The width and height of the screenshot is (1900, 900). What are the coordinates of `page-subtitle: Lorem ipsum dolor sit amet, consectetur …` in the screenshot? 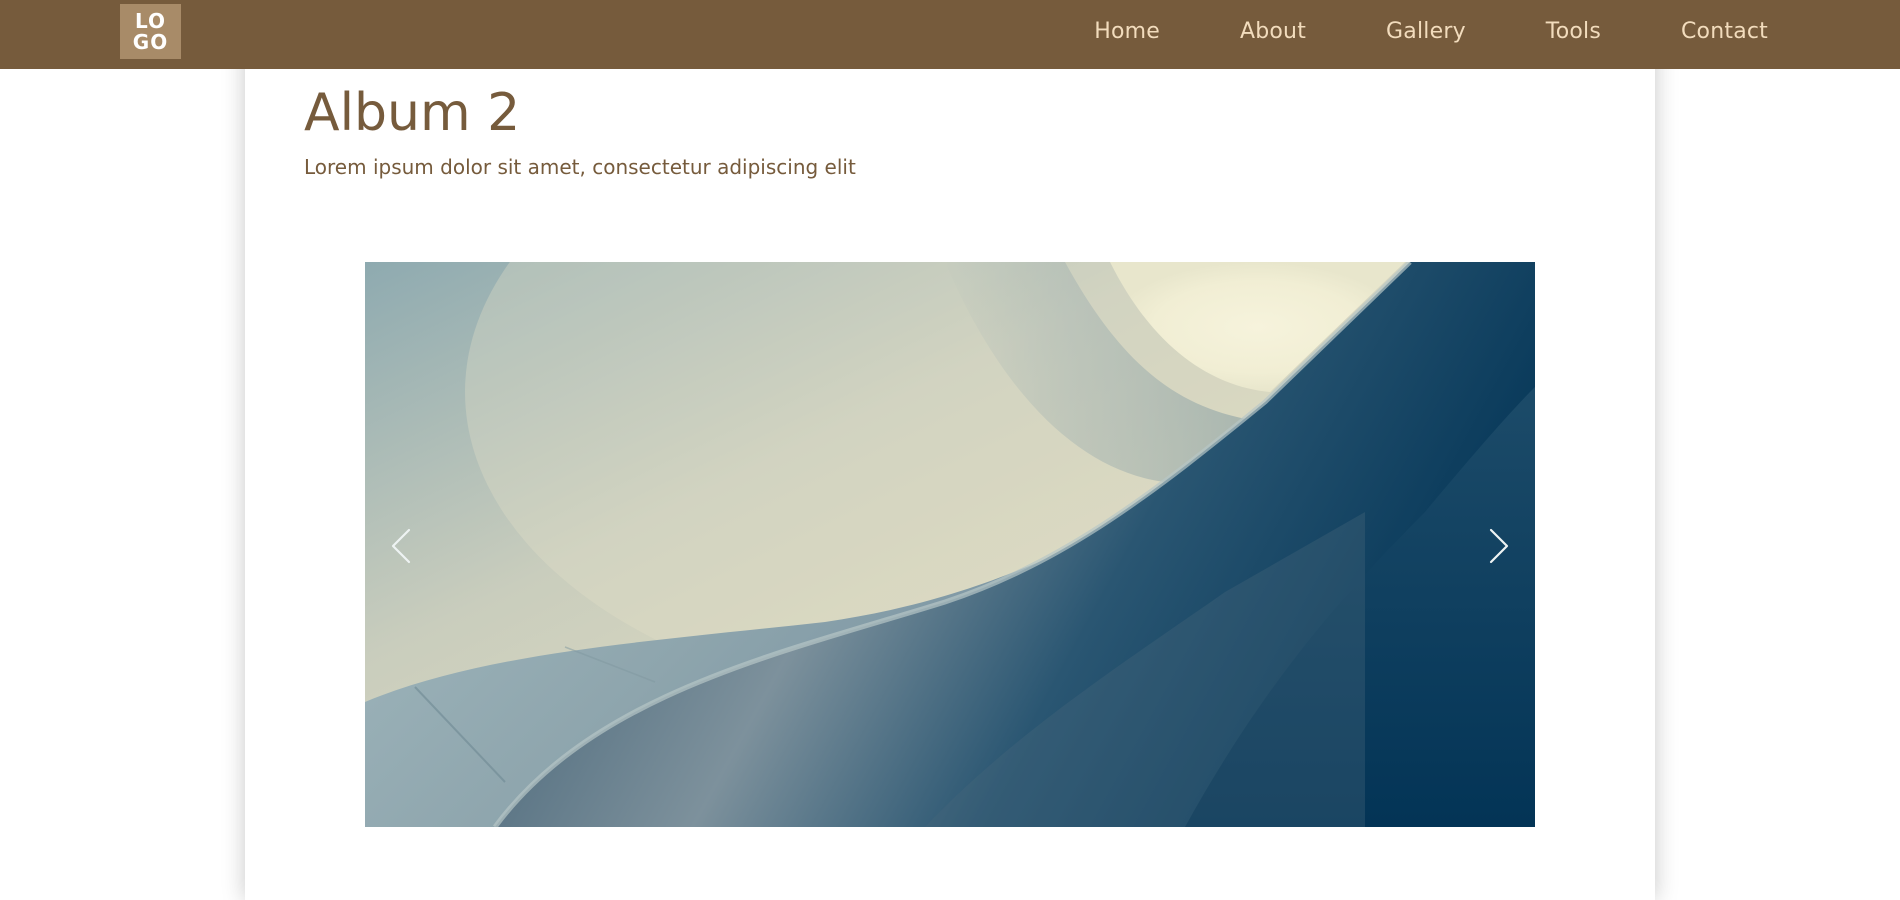 It's located at (580, 167).